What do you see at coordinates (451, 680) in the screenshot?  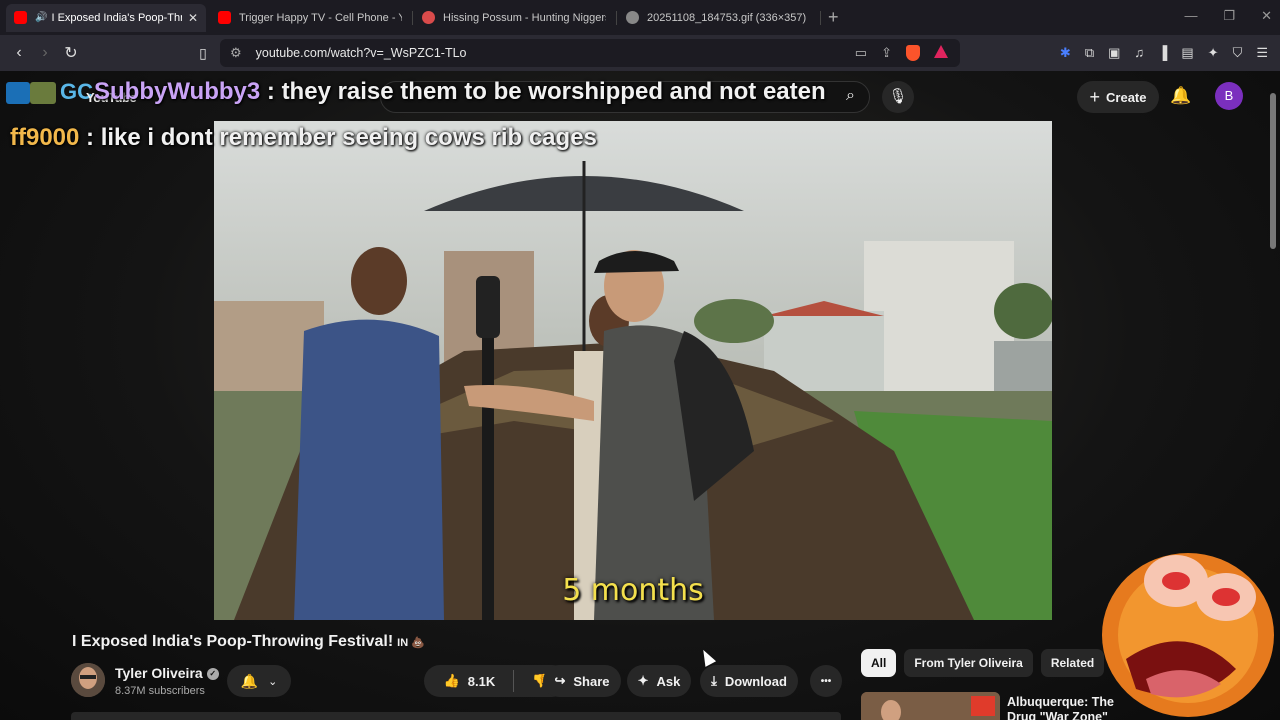 I see `thumbs-up-icon: 👍` at bounding box center [451, 680].